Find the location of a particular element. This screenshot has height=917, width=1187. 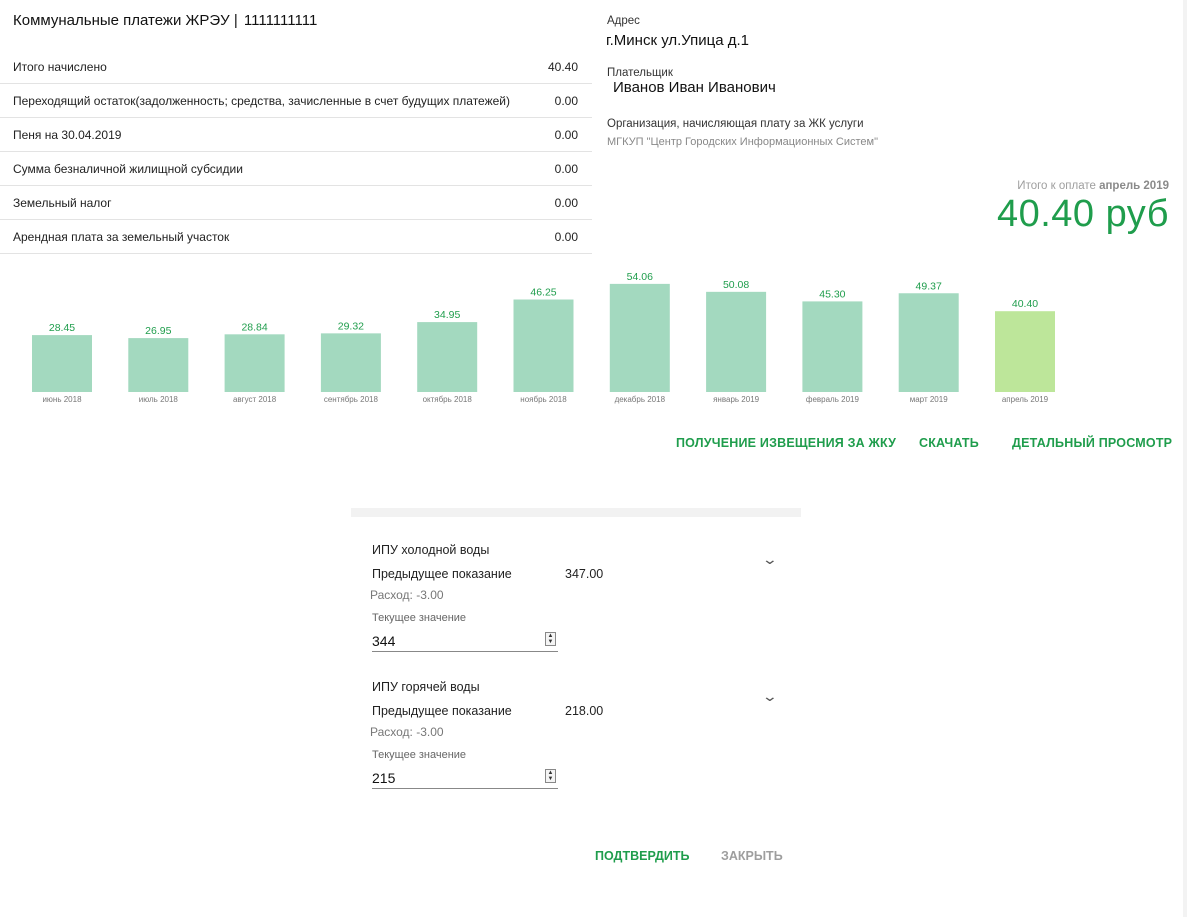

bar-month-label: февраль 2019 is located at coordinates (833, 399).